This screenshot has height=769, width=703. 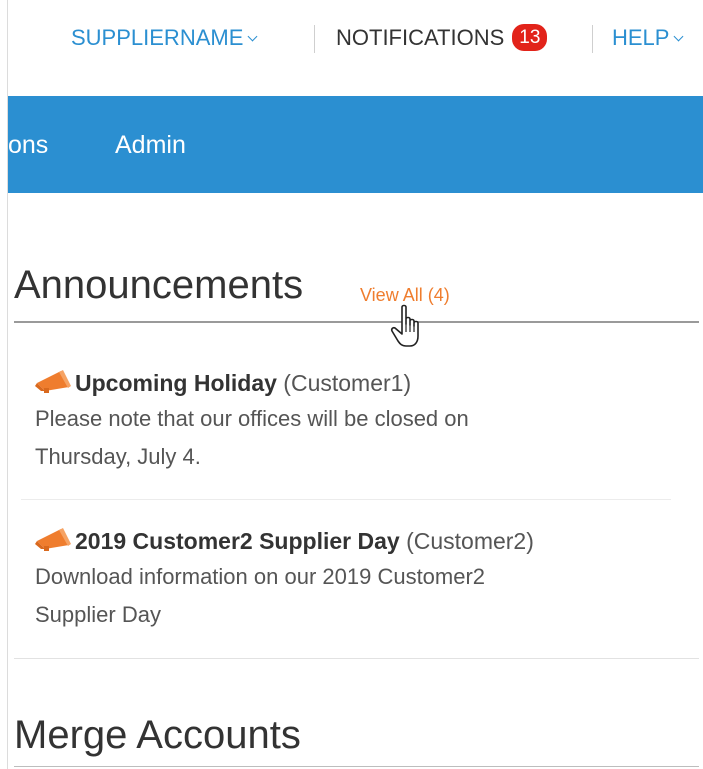 What do you see at coordinates (157, 735) in the screenshot?
I see `merge-accounts-heading: Merge Accounts` at bounding box center [157, 735].